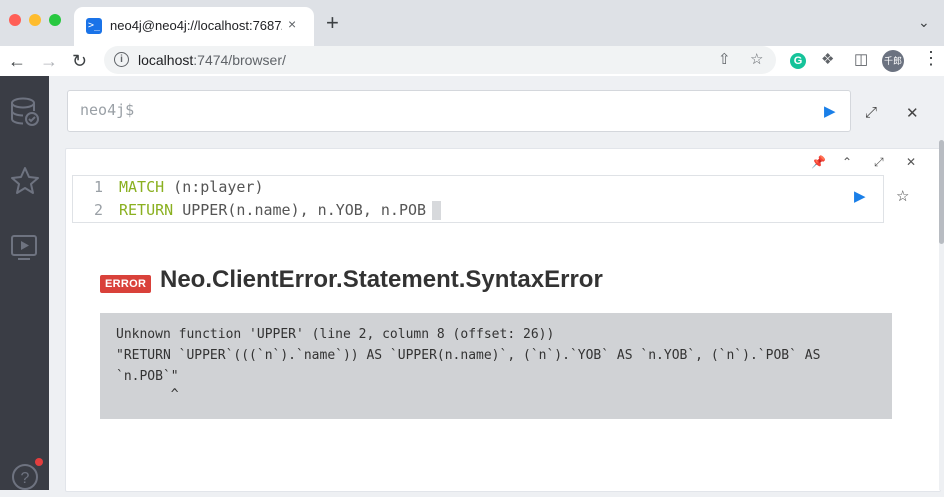 This screenshot has width=944, height=497. I want to click on new-tab-button: +, so click(332, 23).